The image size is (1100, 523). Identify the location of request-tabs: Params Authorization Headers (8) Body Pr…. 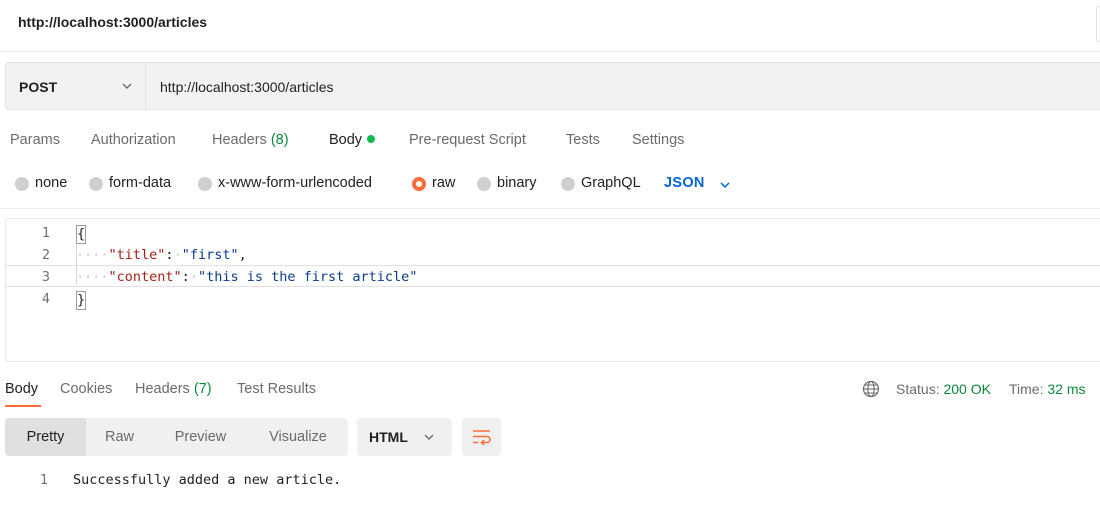
(550, 141).